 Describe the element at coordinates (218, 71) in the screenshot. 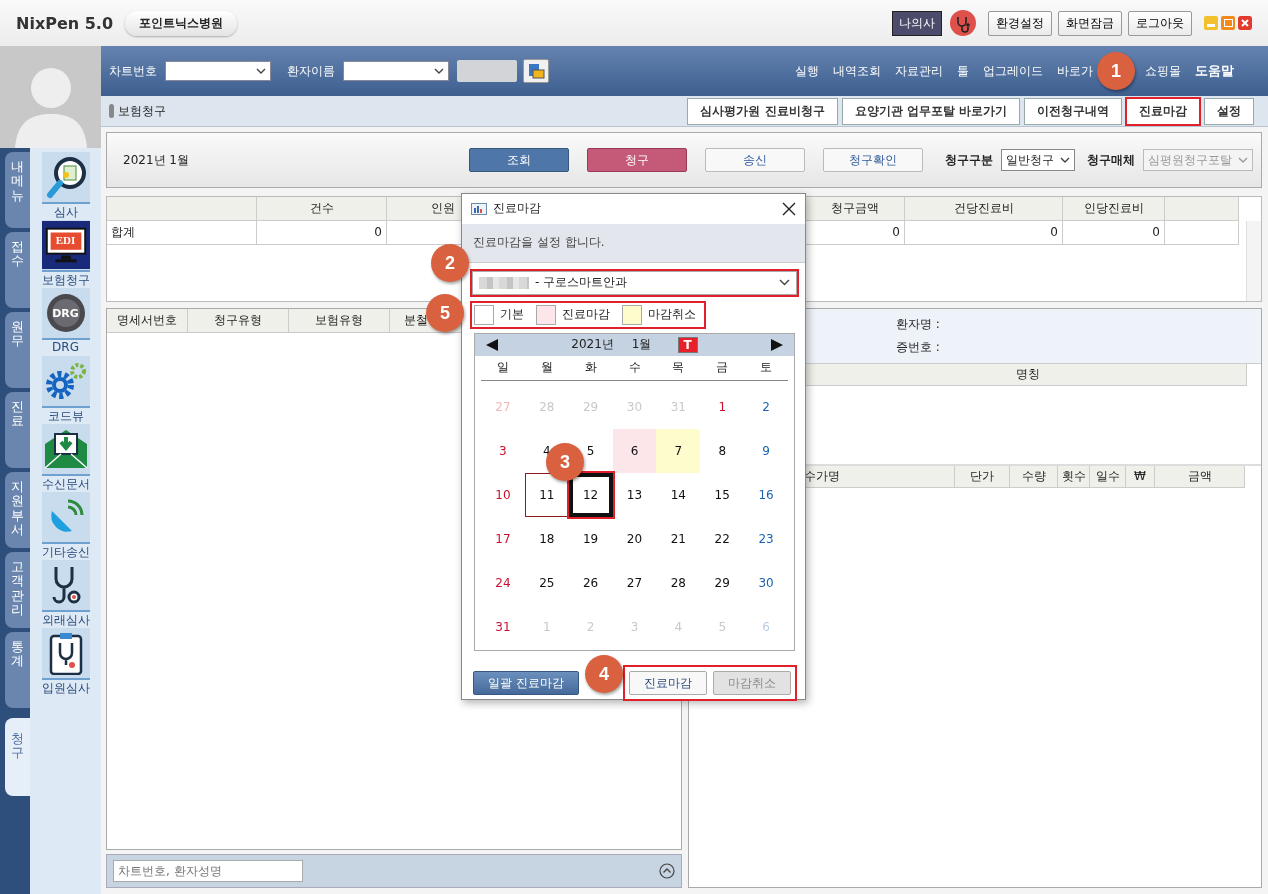

I see `chart-number-select` at that location.